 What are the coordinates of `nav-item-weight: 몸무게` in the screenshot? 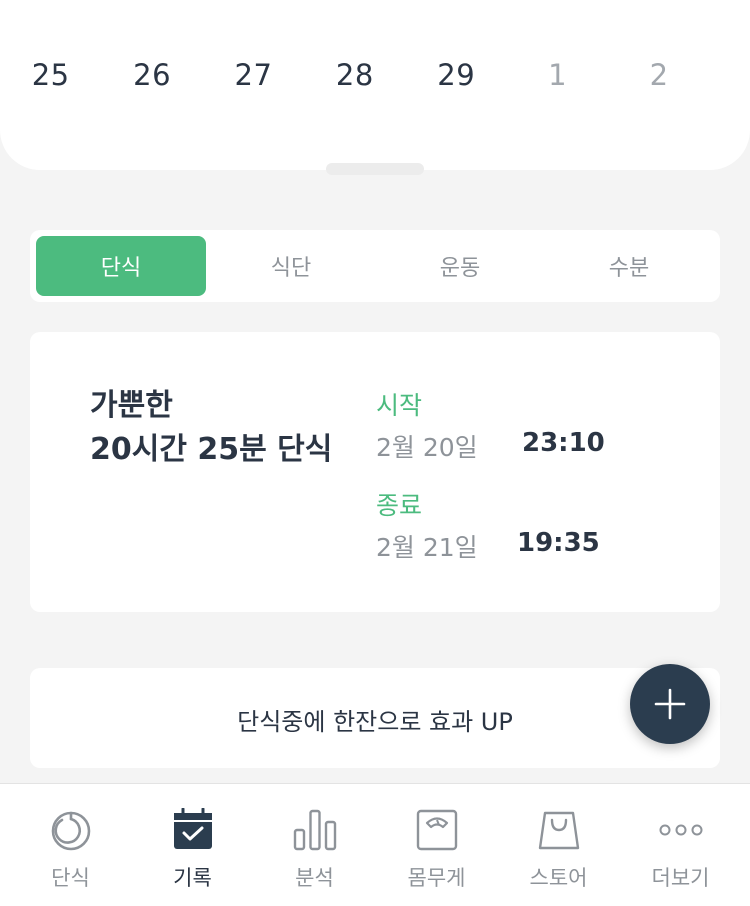 It's located at (436, 845).